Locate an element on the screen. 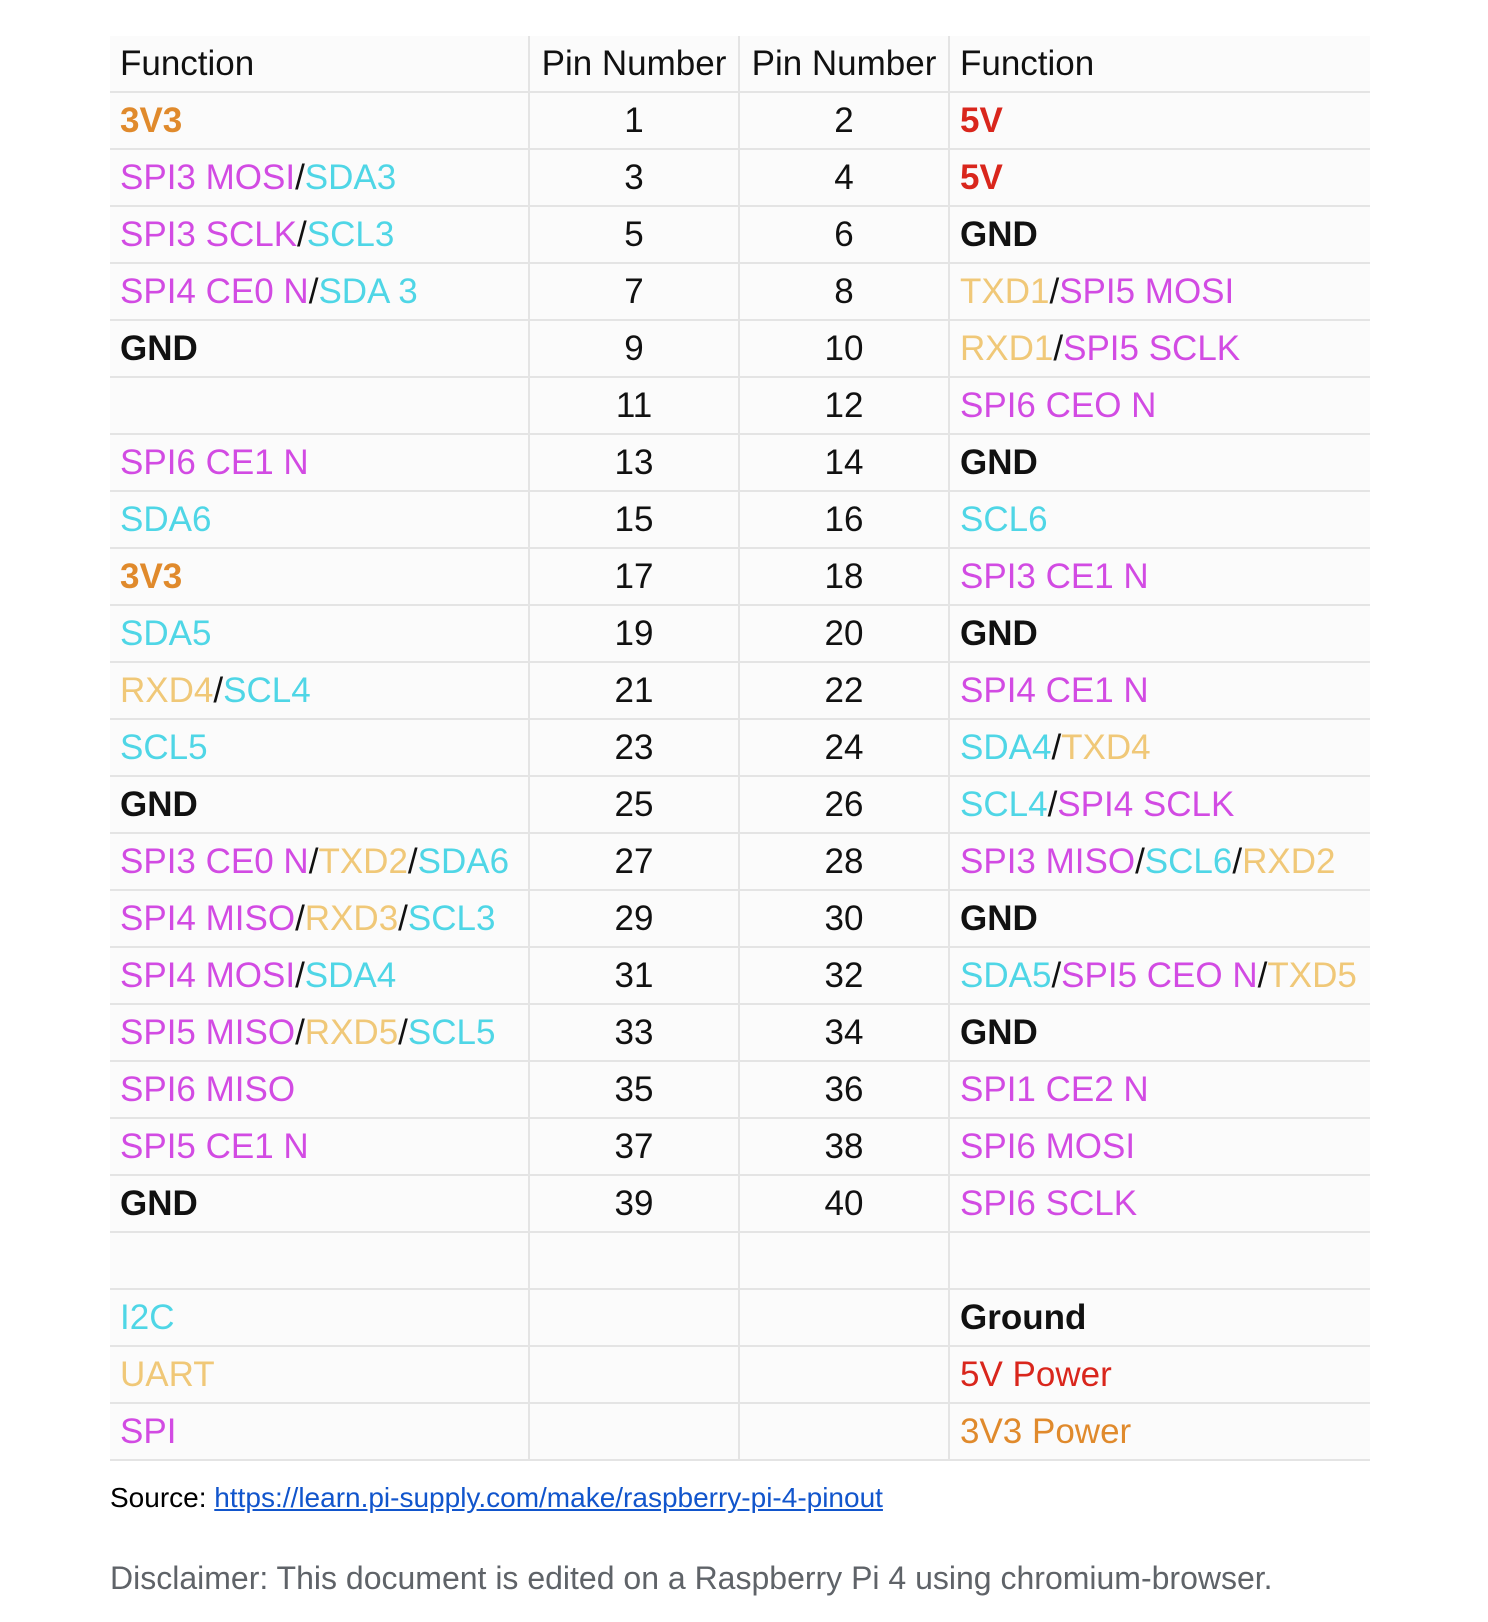  function-left-cell: SPI4 MISO / RXD3/SCL3 is located at coordinates (319, 918).